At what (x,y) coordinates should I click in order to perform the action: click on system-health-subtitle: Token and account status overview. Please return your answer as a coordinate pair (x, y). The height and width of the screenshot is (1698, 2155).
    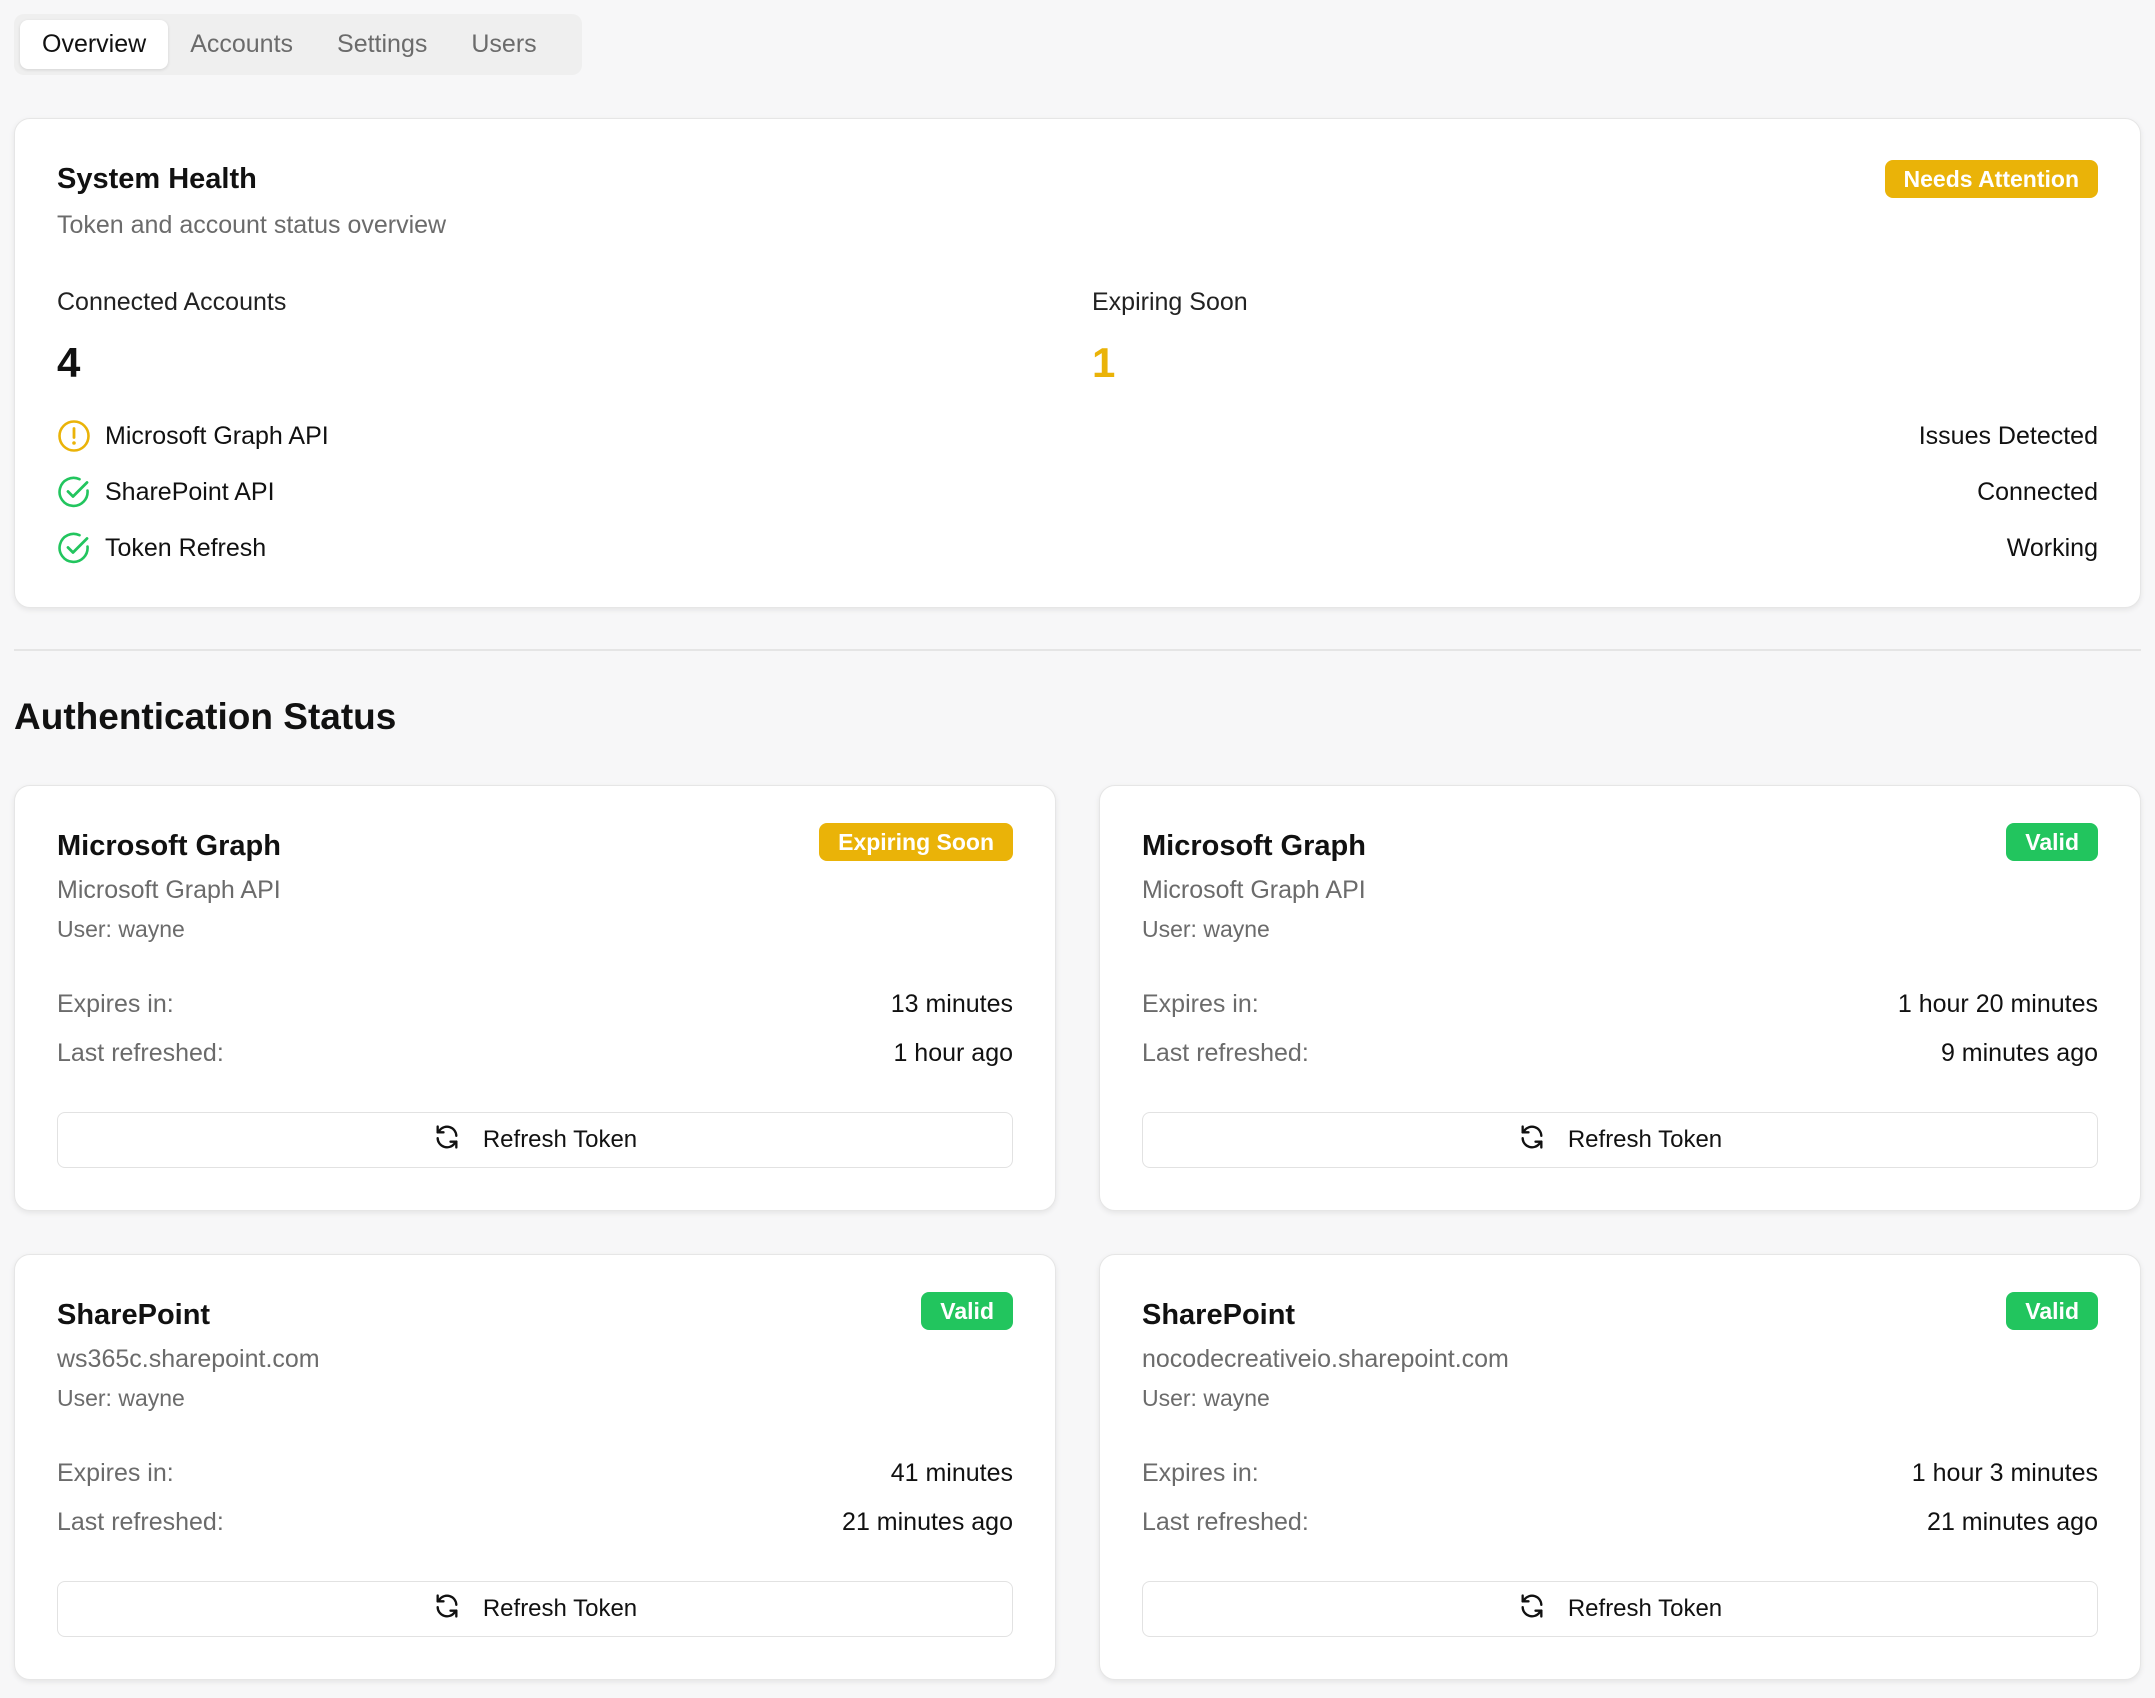
    Looking at the image, I should click on (252, 225).